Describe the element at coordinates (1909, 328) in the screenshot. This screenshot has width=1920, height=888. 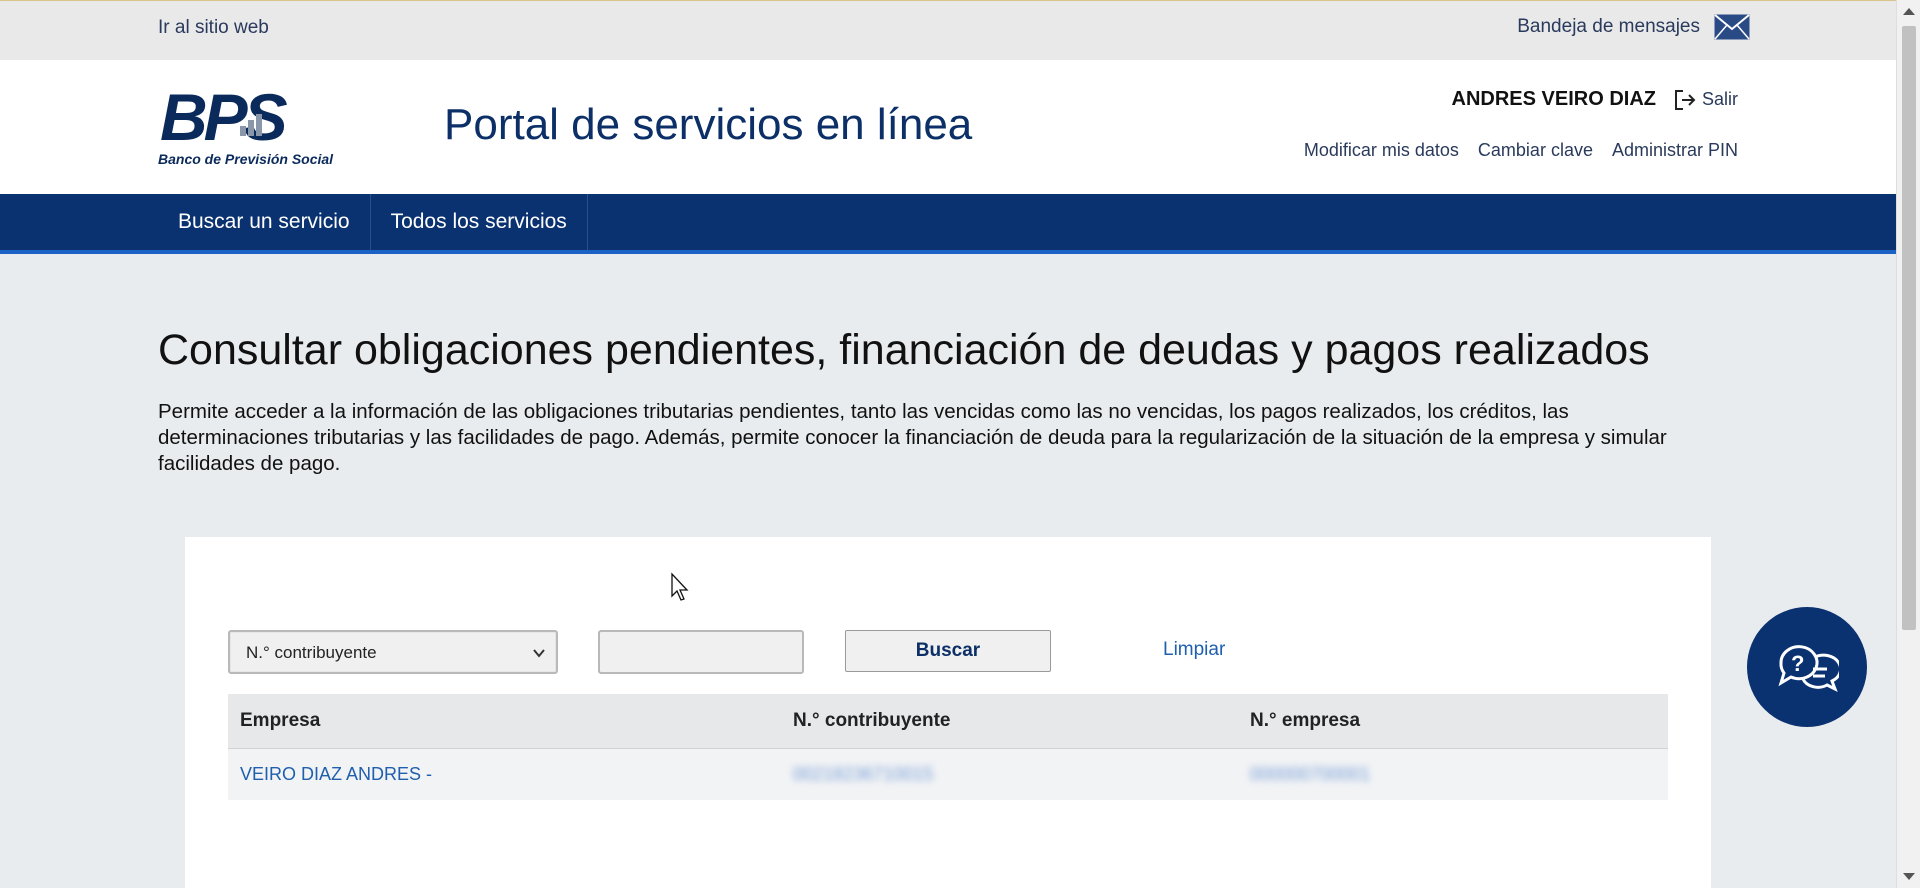
I see `scroll-thumb` at that location.